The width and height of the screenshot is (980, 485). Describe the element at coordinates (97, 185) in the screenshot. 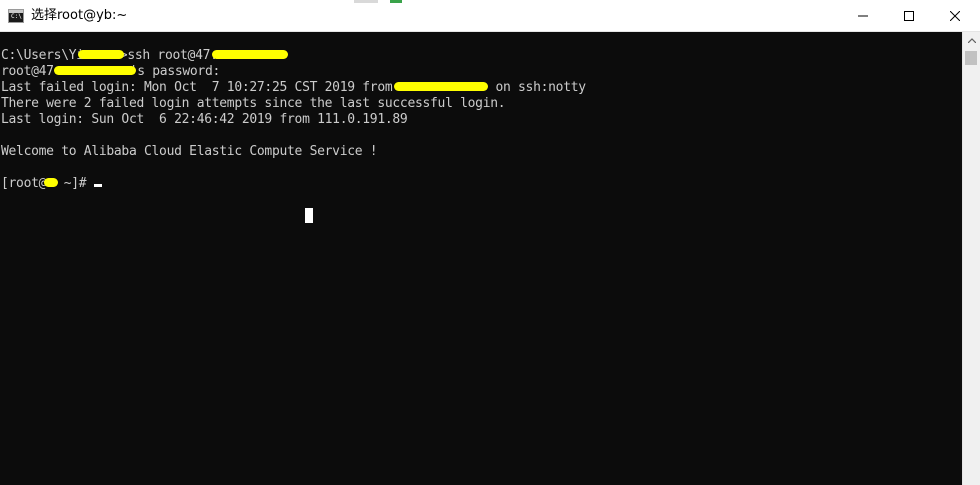

I see `text-cursor` at that location.